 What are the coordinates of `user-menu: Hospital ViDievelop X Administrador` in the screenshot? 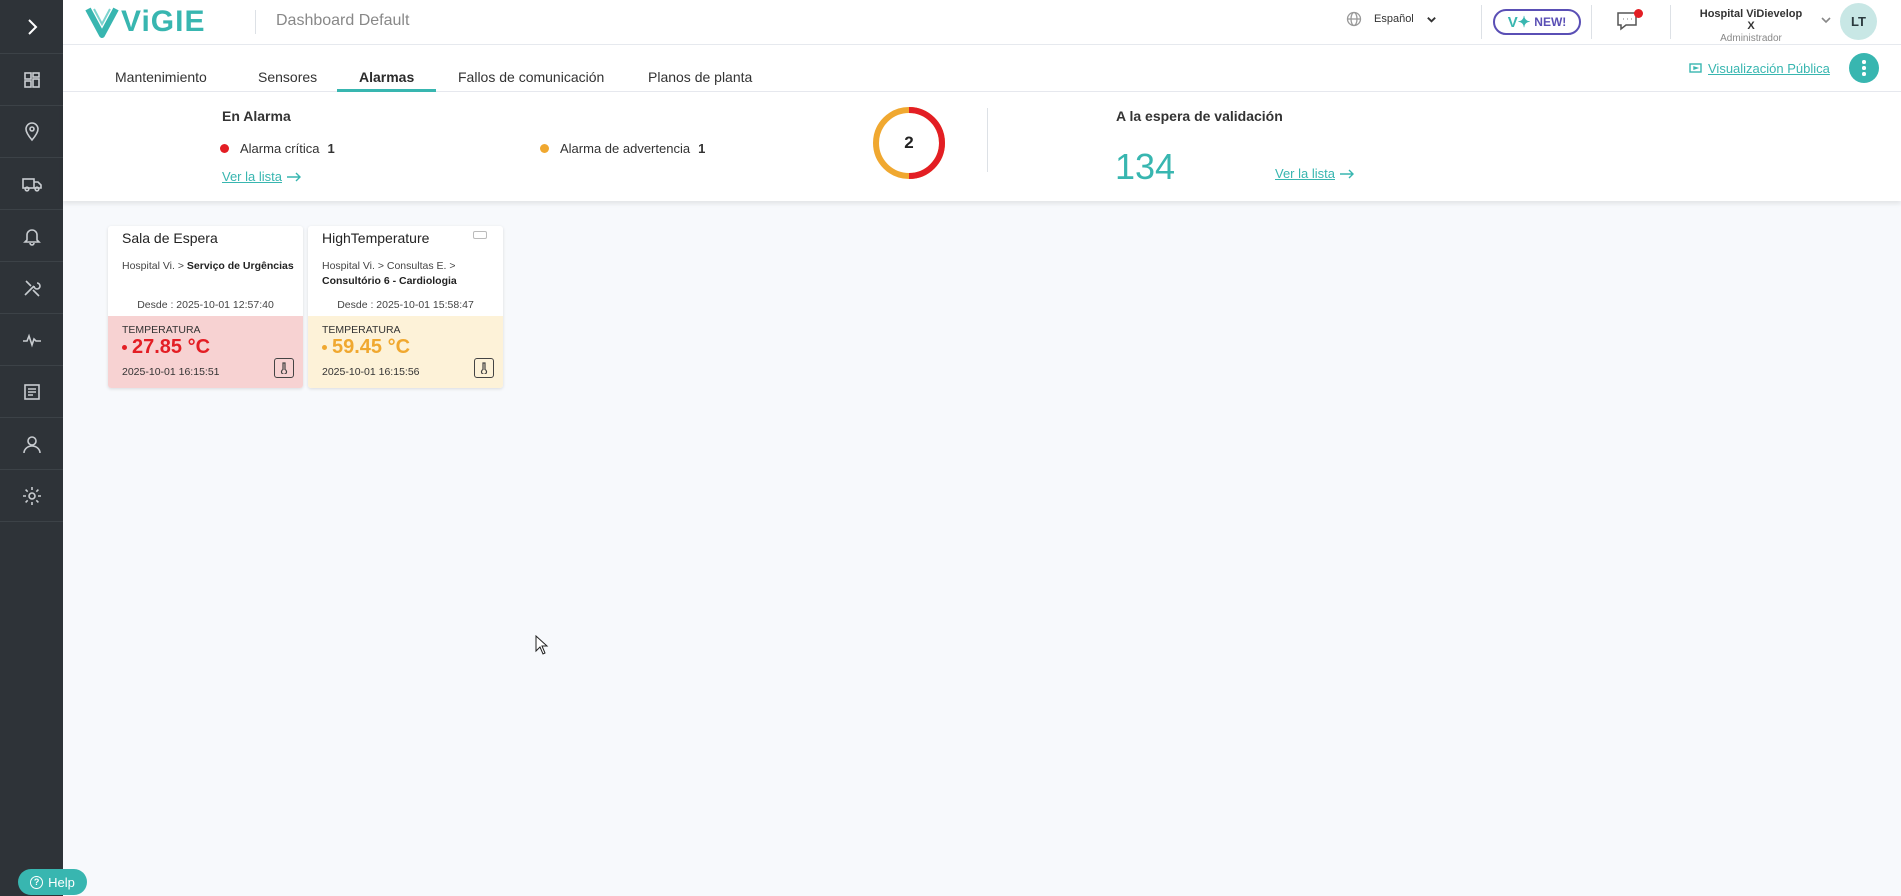 It's located at (1751, 26).